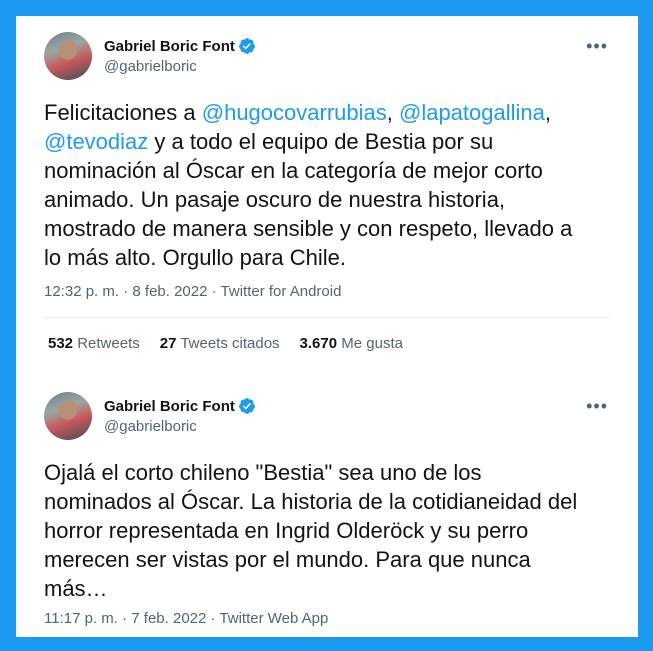 The height and width of the screenshot is (651, 653). I want to click on likes-count: 3.670, so click(318, 343).